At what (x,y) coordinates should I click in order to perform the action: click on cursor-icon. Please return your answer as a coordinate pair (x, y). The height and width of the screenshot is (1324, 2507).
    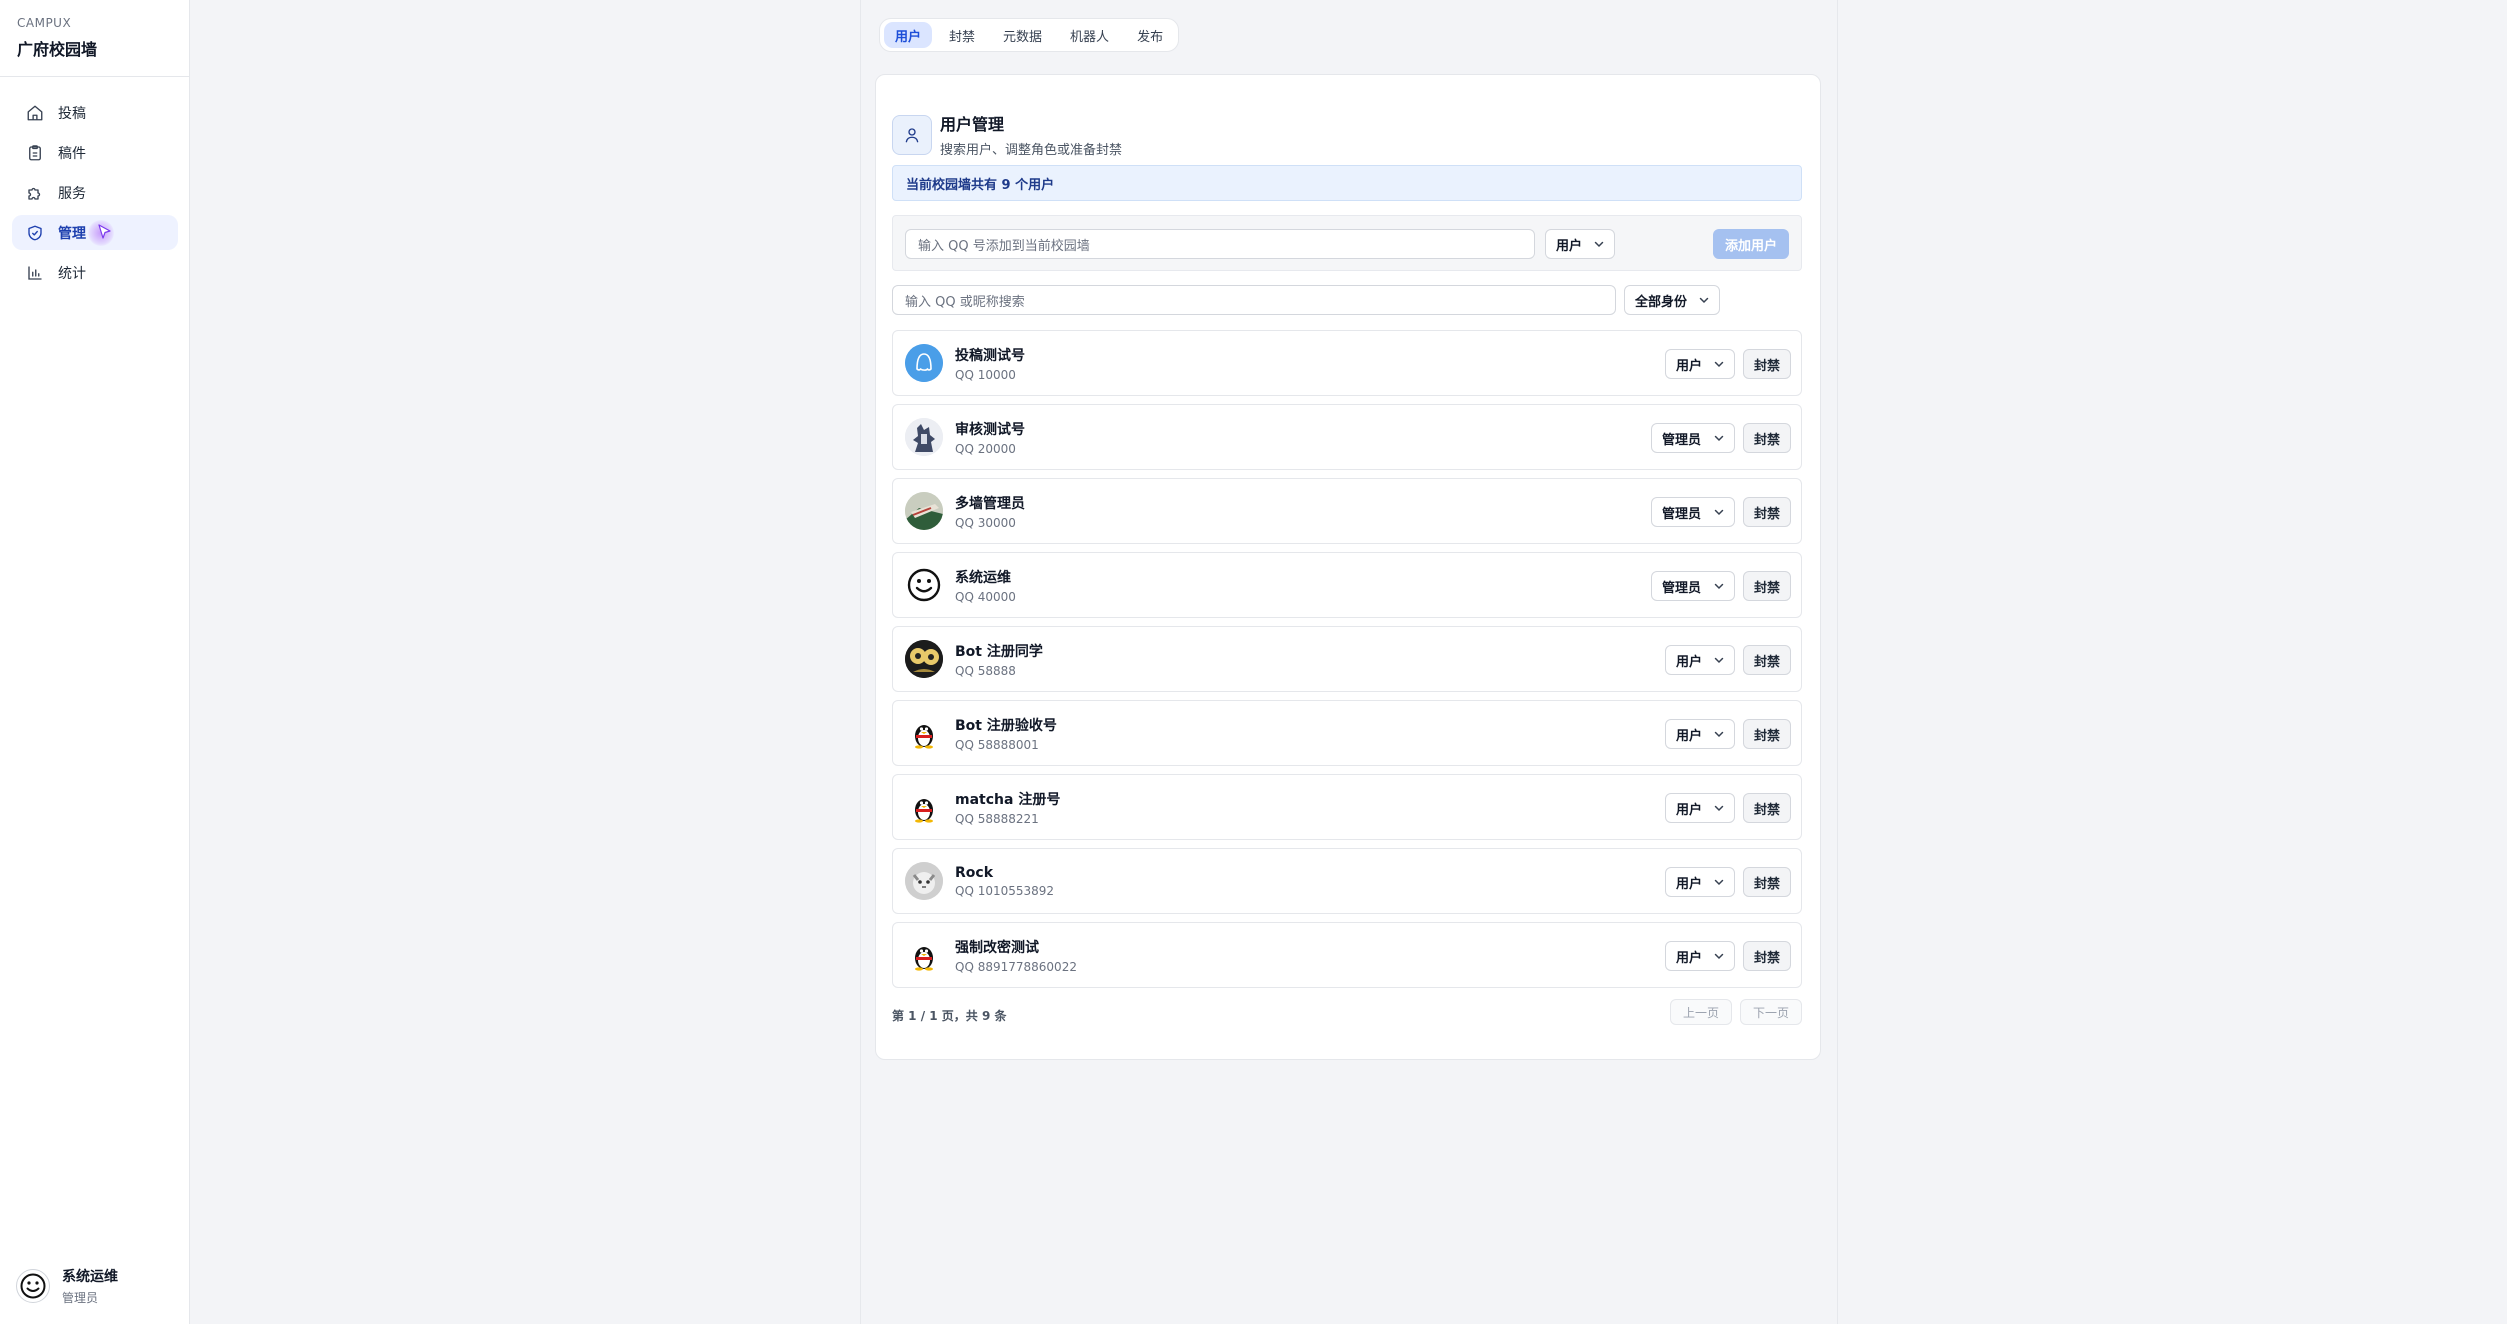
    Looking at the image, I should click on (105, 234).